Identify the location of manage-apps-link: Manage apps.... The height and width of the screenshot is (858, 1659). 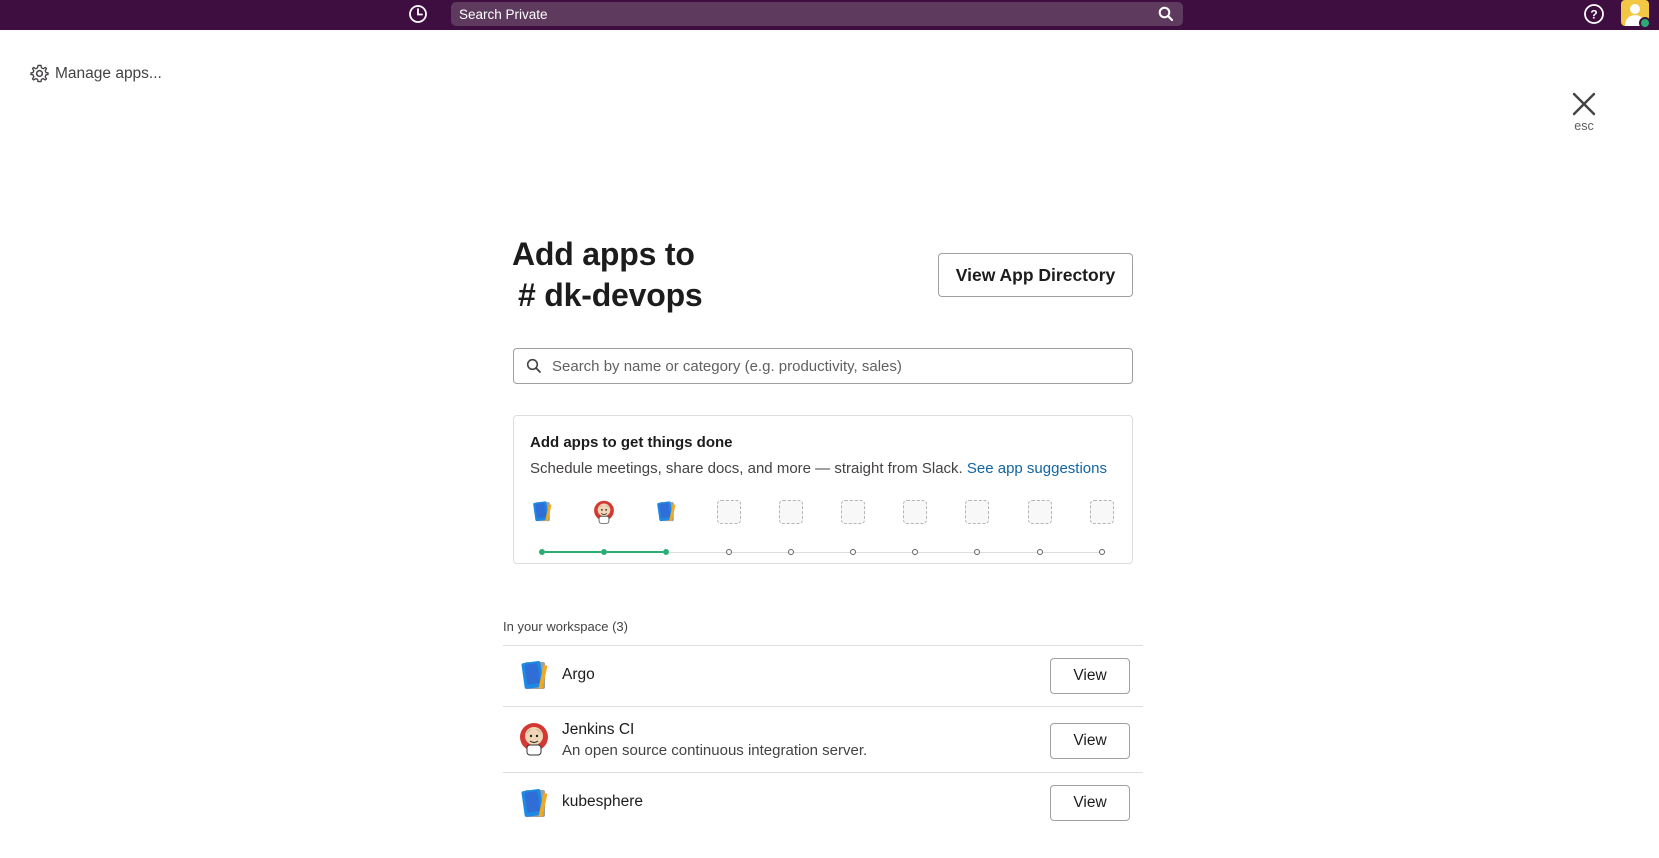
(96, 73).